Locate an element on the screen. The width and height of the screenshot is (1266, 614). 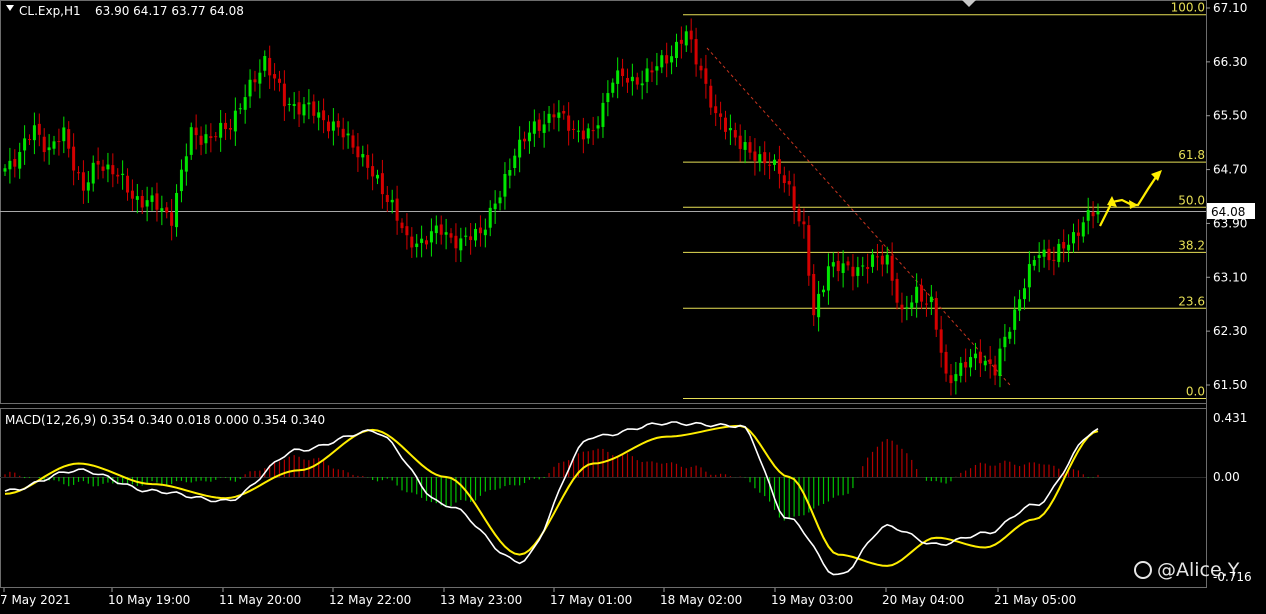
price-axis: 67.1066.3065.5064.7063.9063.1062.3061.50 is located at coordinates (1226, 196).